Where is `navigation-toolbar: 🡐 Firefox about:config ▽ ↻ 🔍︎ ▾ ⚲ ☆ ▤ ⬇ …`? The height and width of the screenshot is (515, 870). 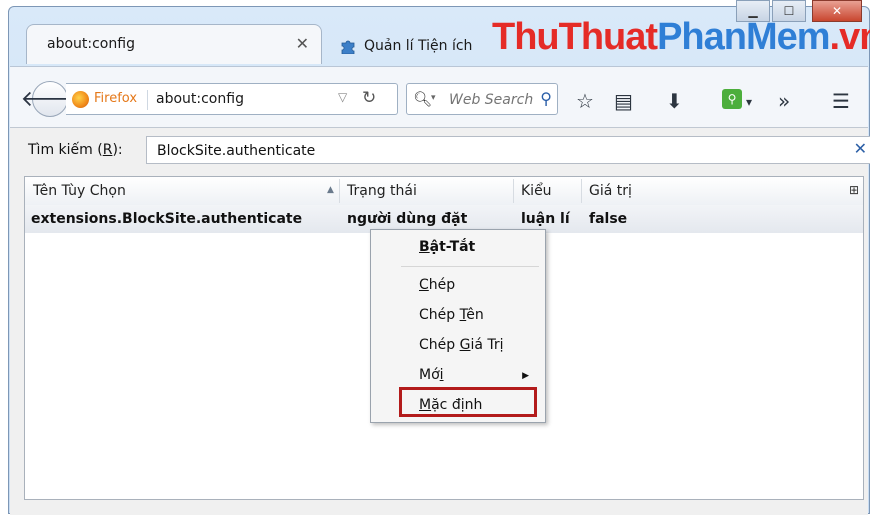
navigation-toolbar: 🡐 Firefox about:config ▽ ↻ 🔍︎ ▾ ⚲ ☆ ▤ ⬇ … is located at coordinates (439, 96).